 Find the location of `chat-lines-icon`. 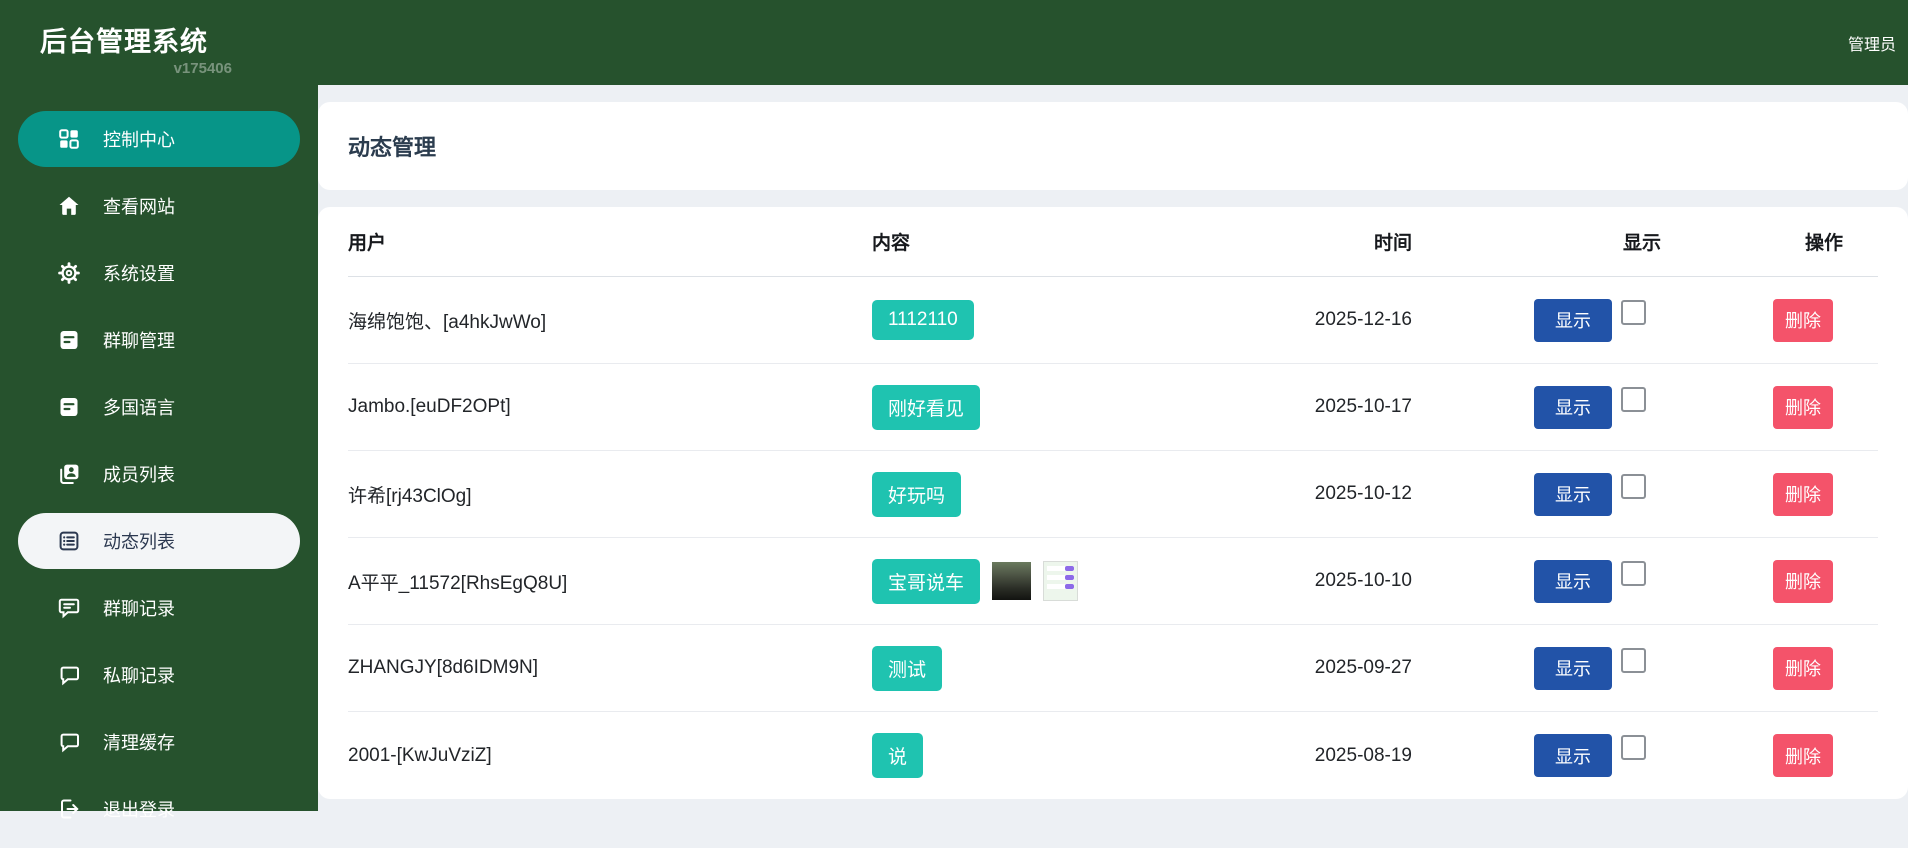

chat-lines-icon is located at coordinates (69, 608).